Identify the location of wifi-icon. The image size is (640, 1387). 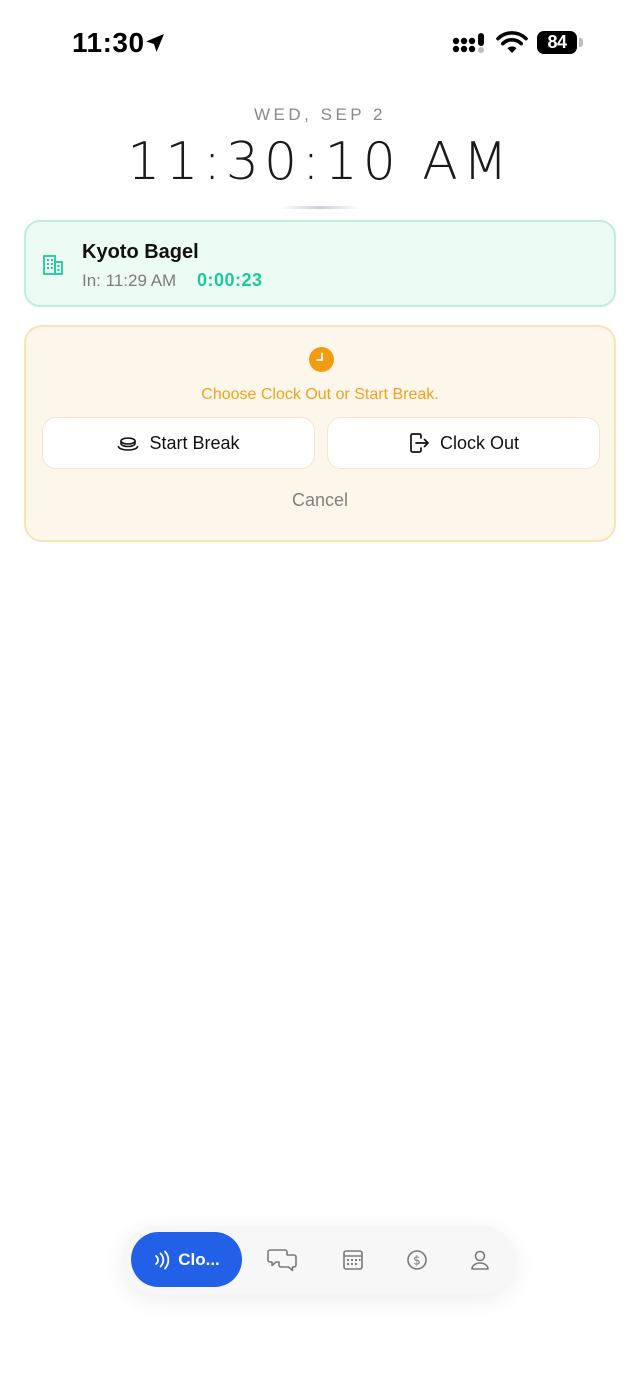
(512, 42).